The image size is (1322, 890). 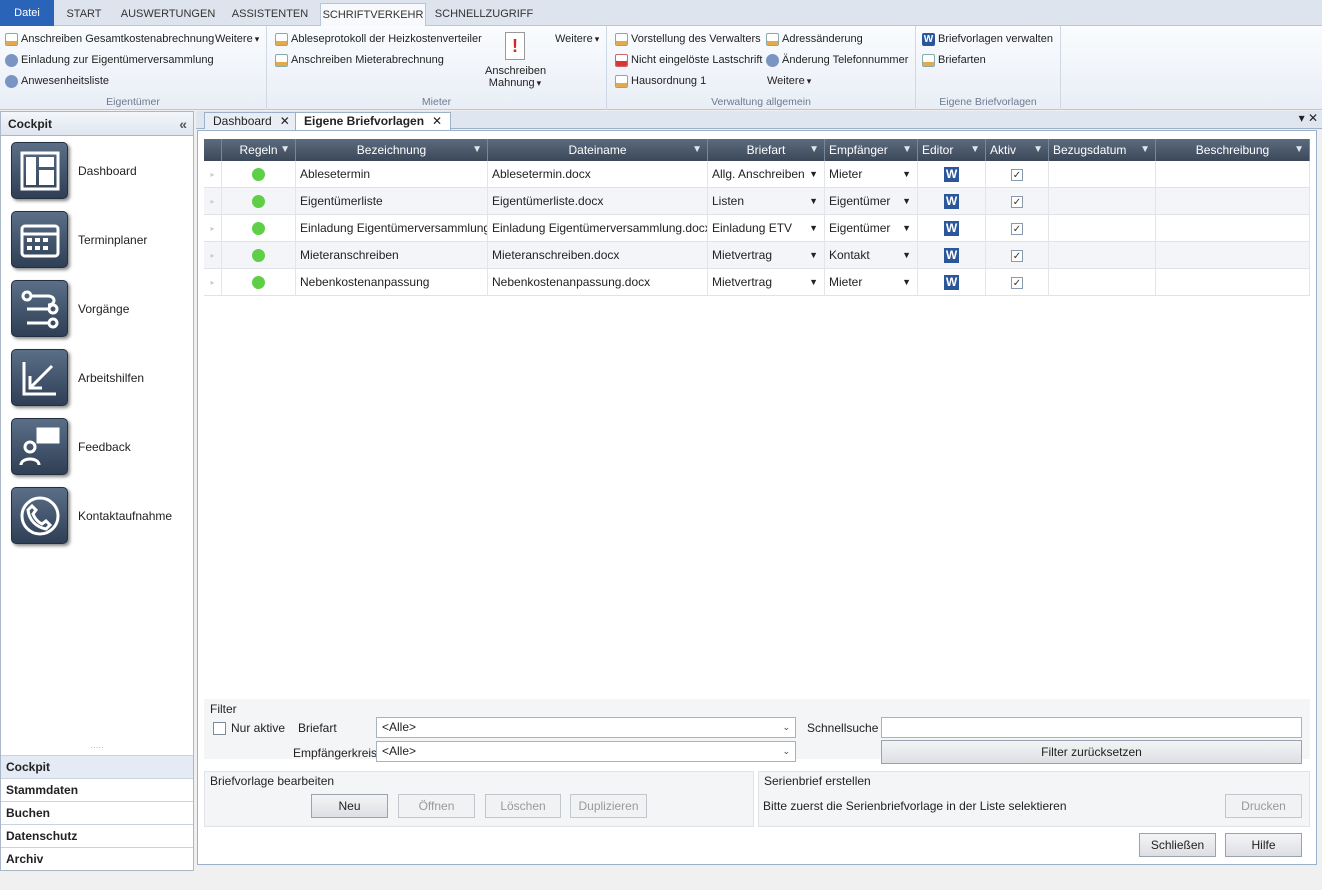 I want to click on doc-tab-dashboard: Dashboard ✕, so click(x=251, y=120).